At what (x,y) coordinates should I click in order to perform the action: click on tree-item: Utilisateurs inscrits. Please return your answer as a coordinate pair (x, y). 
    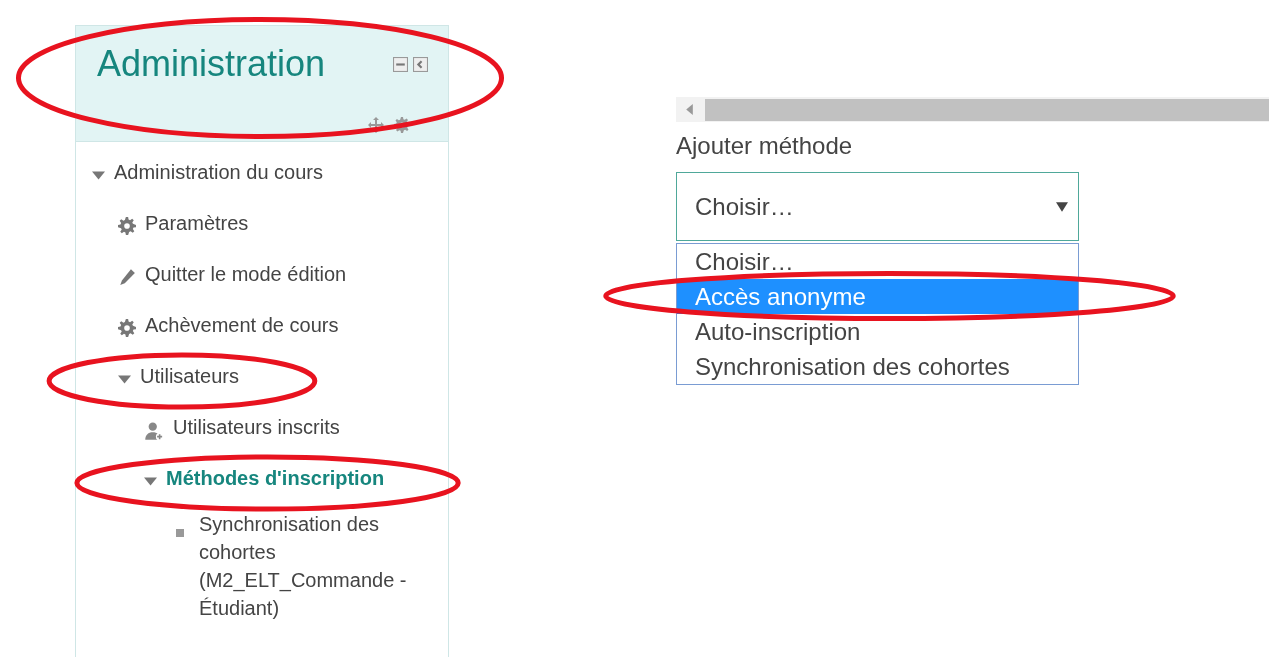
    Looking at the image, I should click on (256, 427).